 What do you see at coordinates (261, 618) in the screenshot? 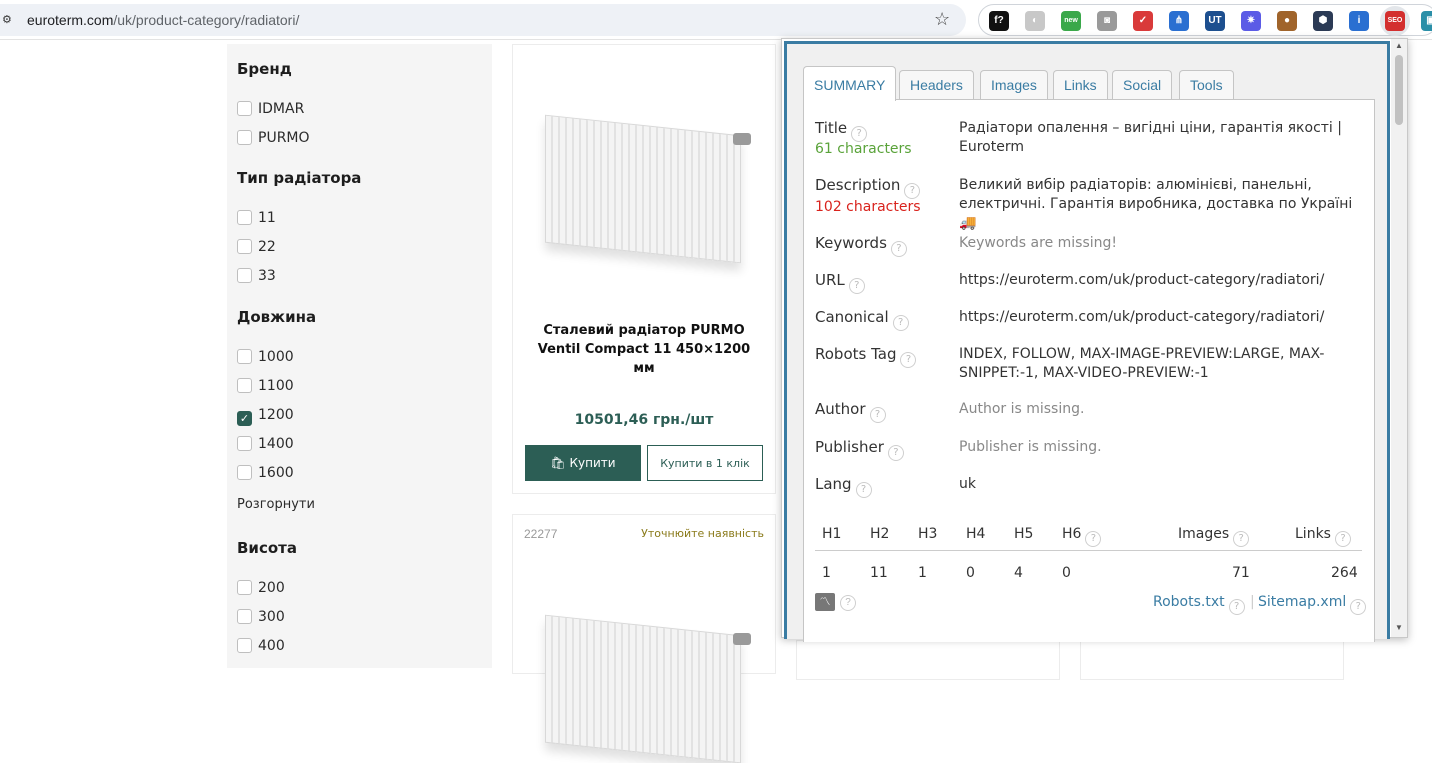
I see `filter-height-300: 300` at bounding box center [261, 618].